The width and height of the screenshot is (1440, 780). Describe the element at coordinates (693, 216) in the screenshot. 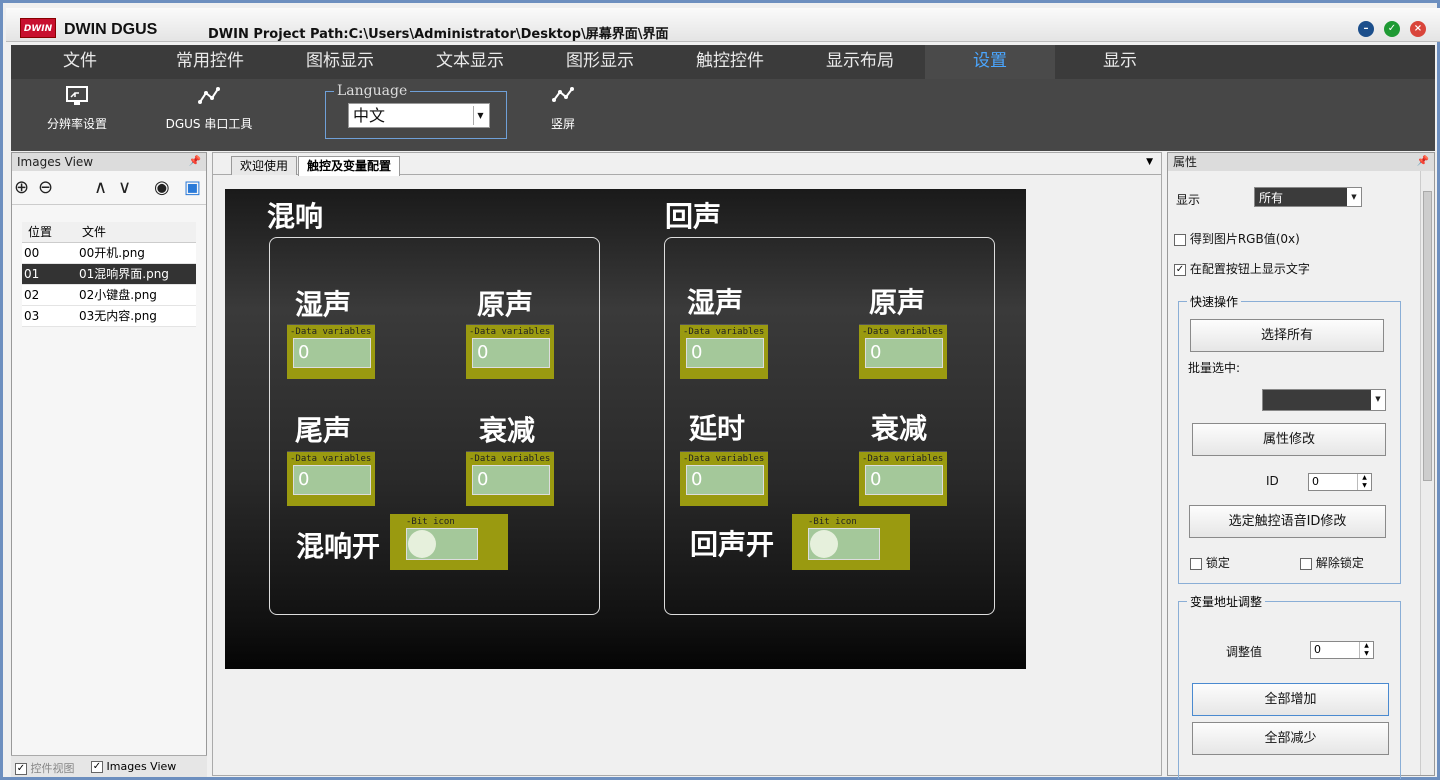

I see `group-title-echo: 回声` at that location.